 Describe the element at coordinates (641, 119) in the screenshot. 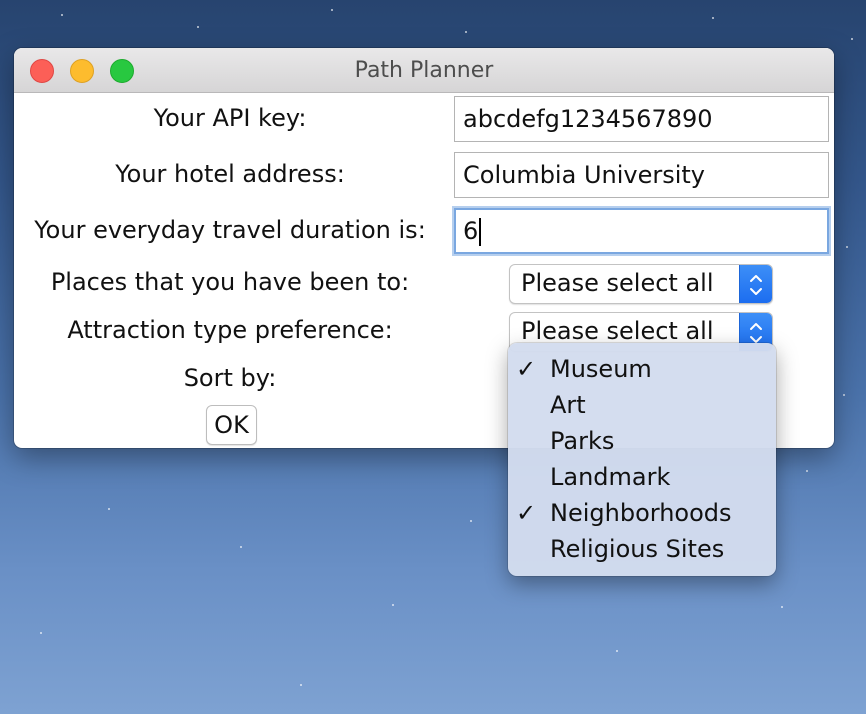

I see `api-key-input: abcdefg1234567890` at that location.